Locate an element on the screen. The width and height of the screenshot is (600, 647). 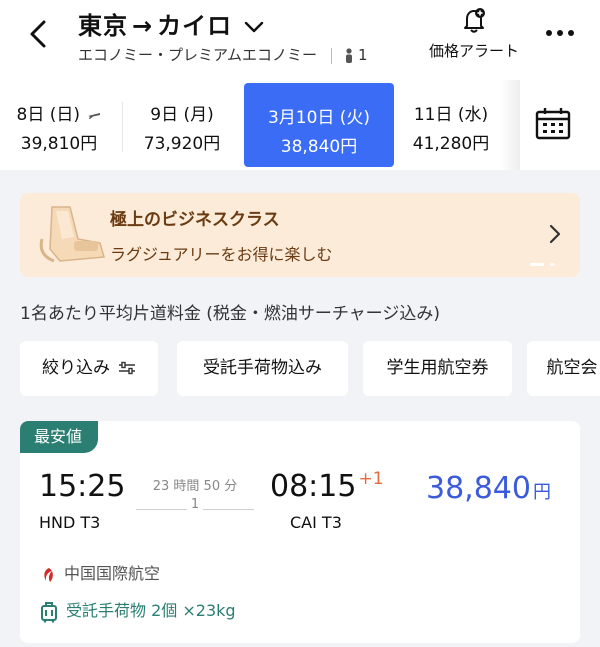
origin-city: 東京 is located at coordinates (103, 26).